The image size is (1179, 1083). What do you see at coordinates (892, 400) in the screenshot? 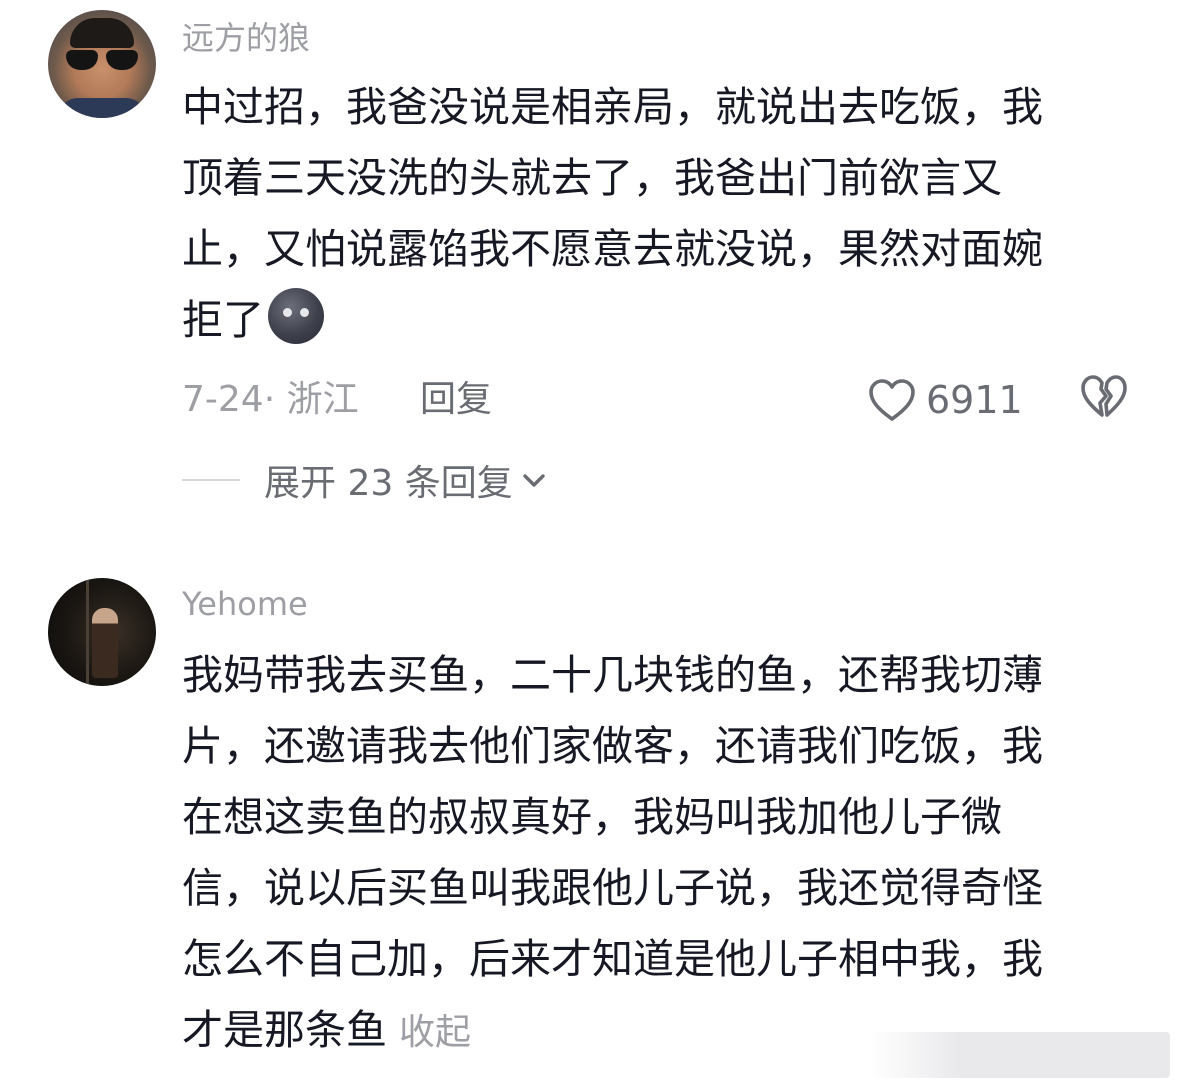
I see `heart-outline-icon` at bounding box center [892, 400].